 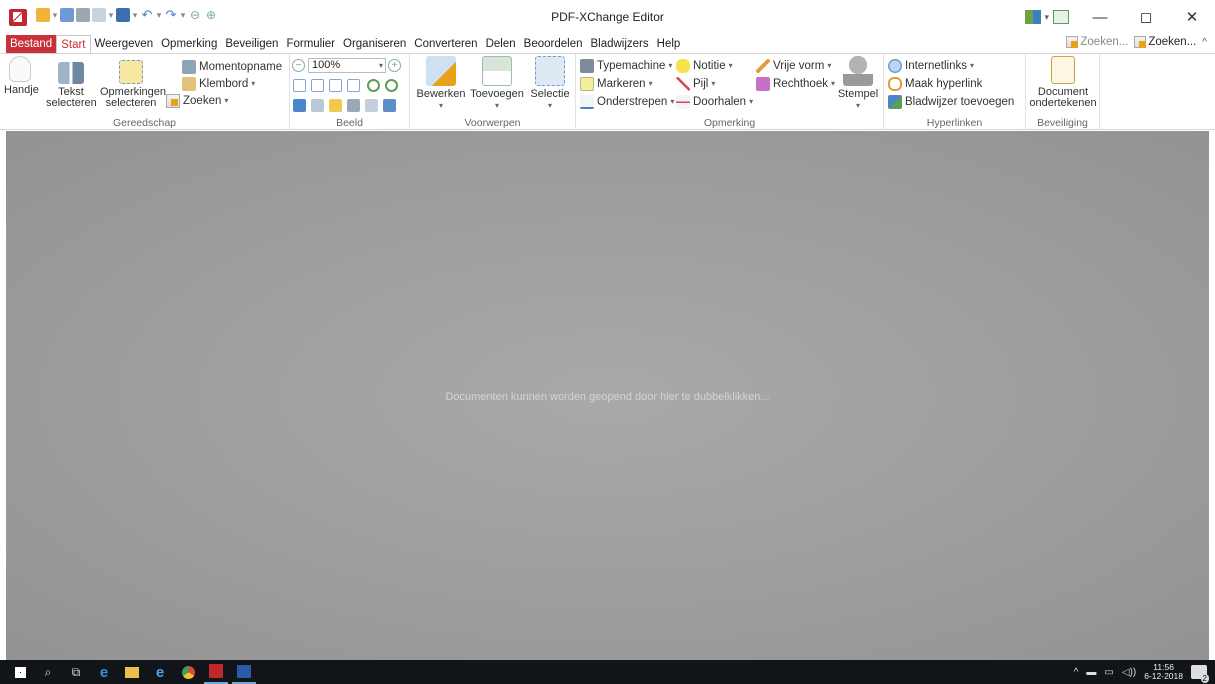 What do you see at coordinates (793, 65) in the screenshot?
I see `freehand-button: Vrije vorm ▾` at bounding box center [793, 65].